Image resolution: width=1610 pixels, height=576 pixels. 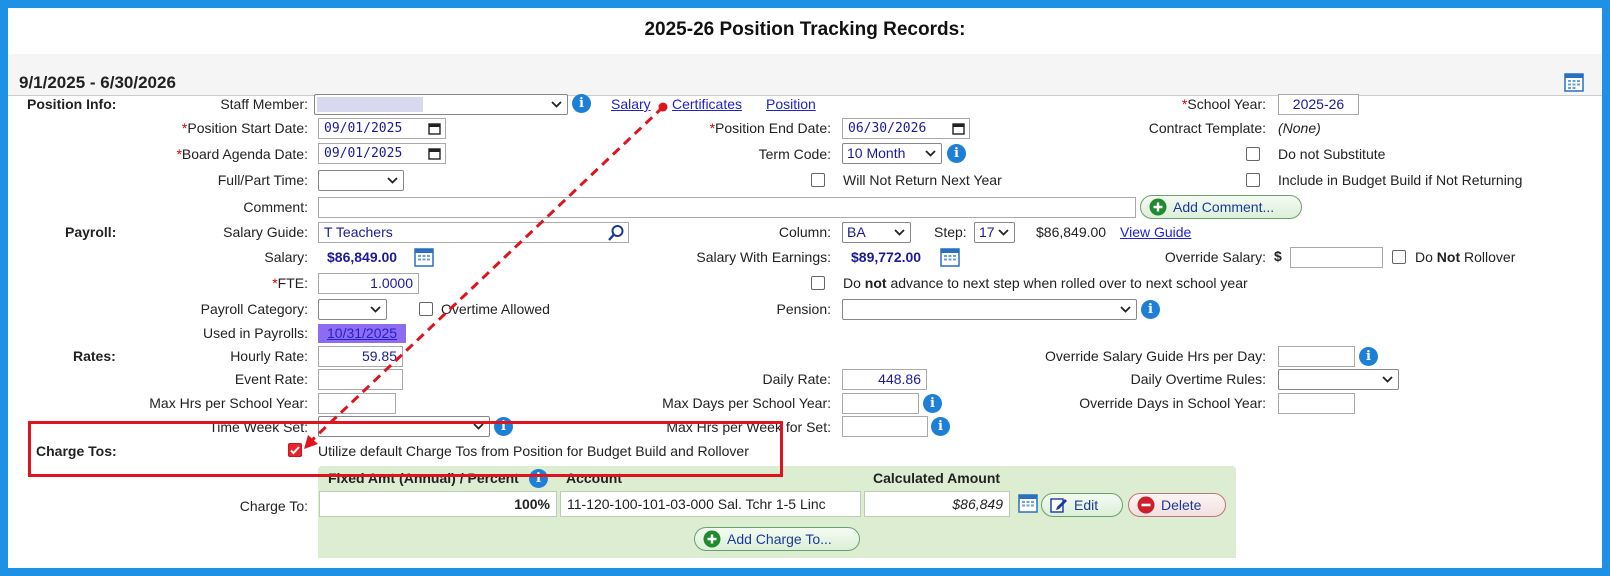 What do you see at coordinates (1172, 403) in the screenshot?
I see `override-days-label: Override Days in School Year:` at bounding box center [1172, 403].